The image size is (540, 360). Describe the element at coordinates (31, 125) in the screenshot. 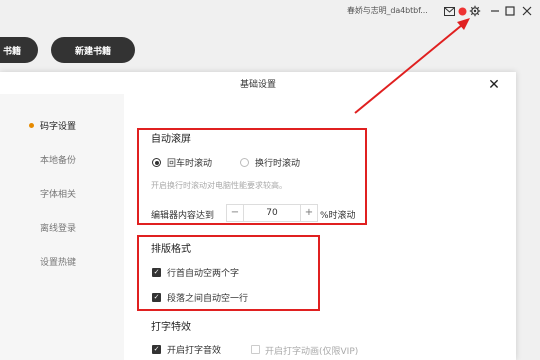

I see `active-indicator-icon` at that location.